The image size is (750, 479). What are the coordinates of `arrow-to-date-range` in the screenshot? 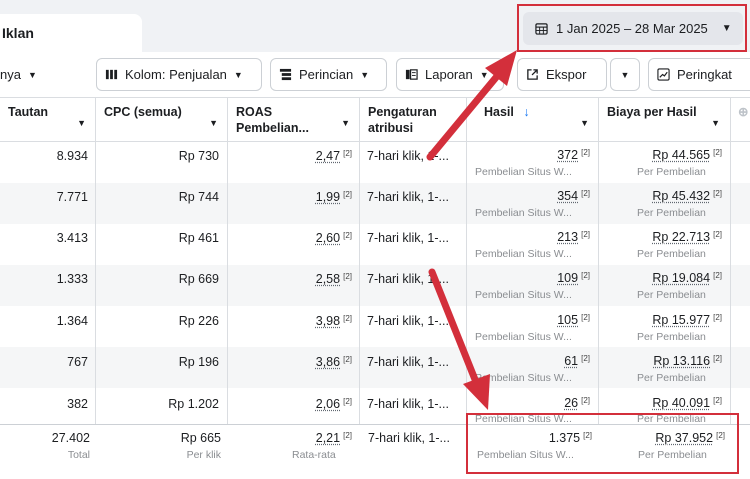 It's located at (473, 103).